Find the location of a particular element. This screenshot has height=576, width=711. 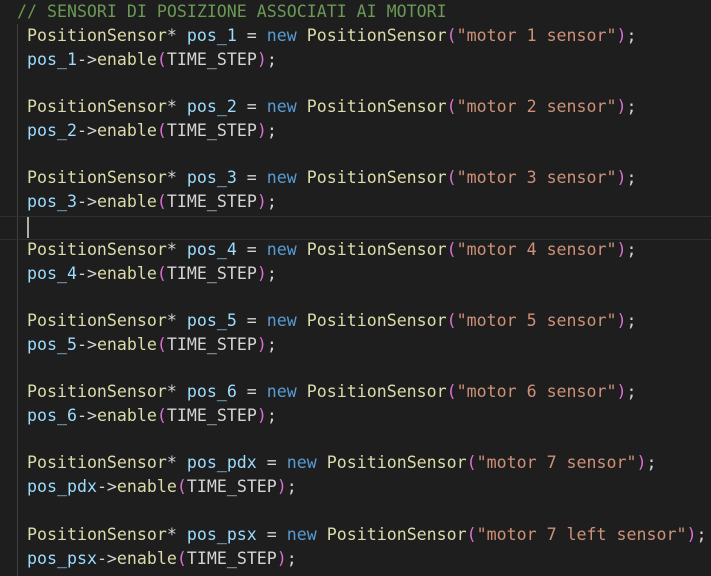

variable-token: pos_6 is located at coordinates (52, 415).